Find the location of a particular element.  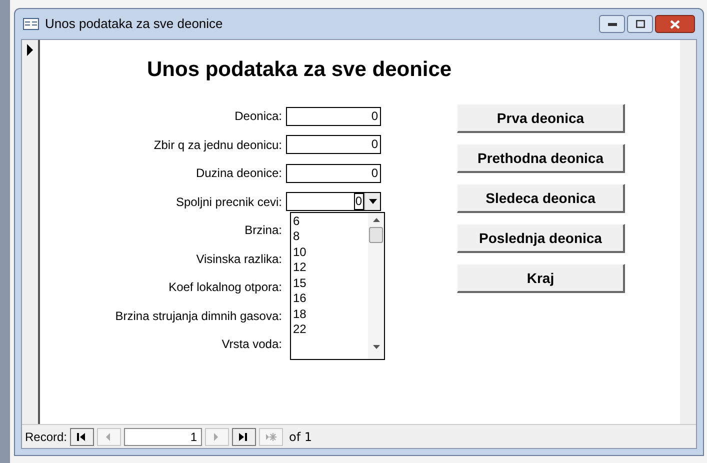

record-selector-icon is located at coordinates (30, 50).